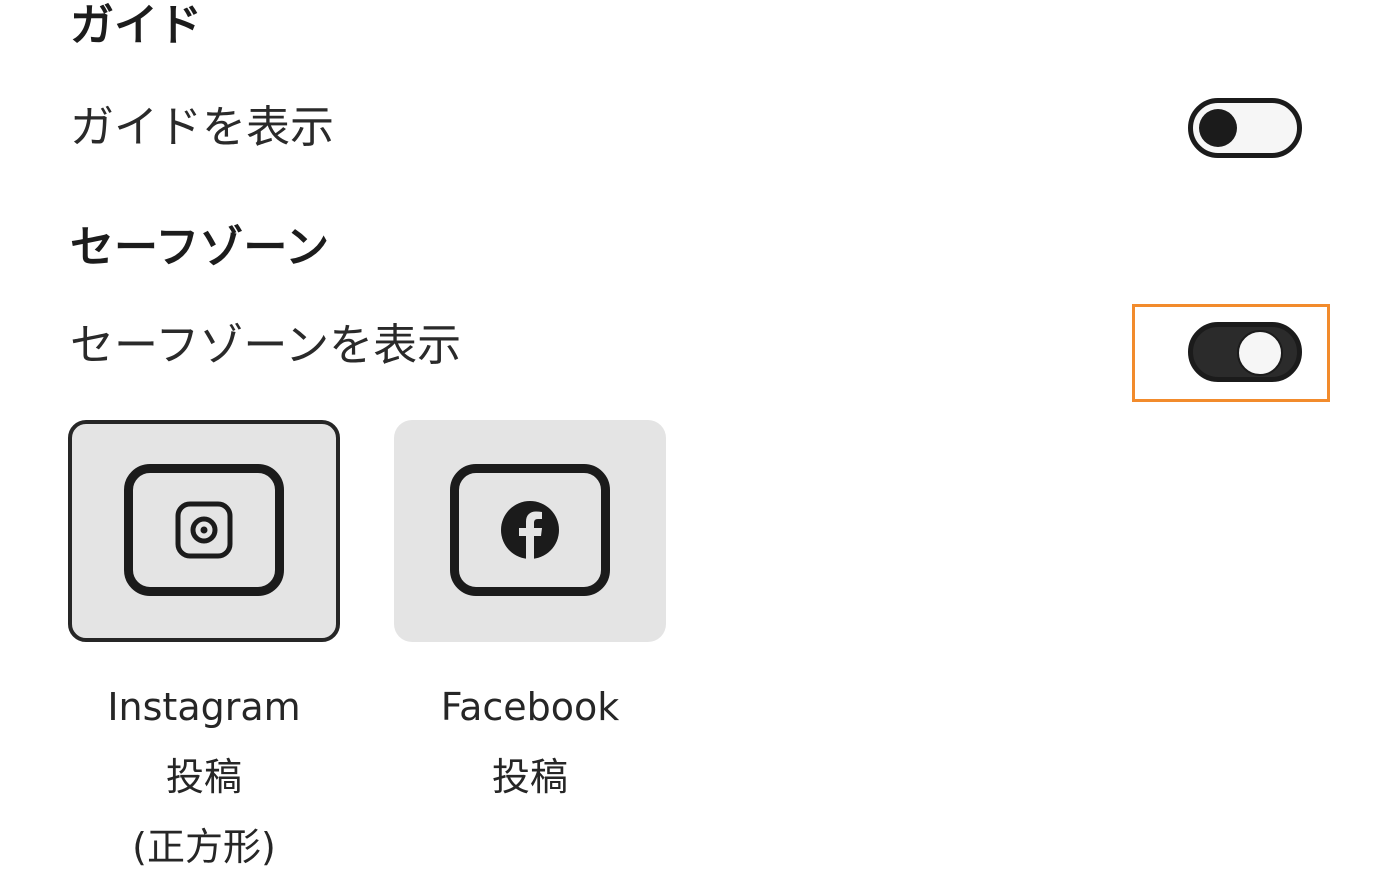 This screenshot has width=1380, height=891. I want to click on facebook-option-label: Facebook 投稿, so click(530, 742).